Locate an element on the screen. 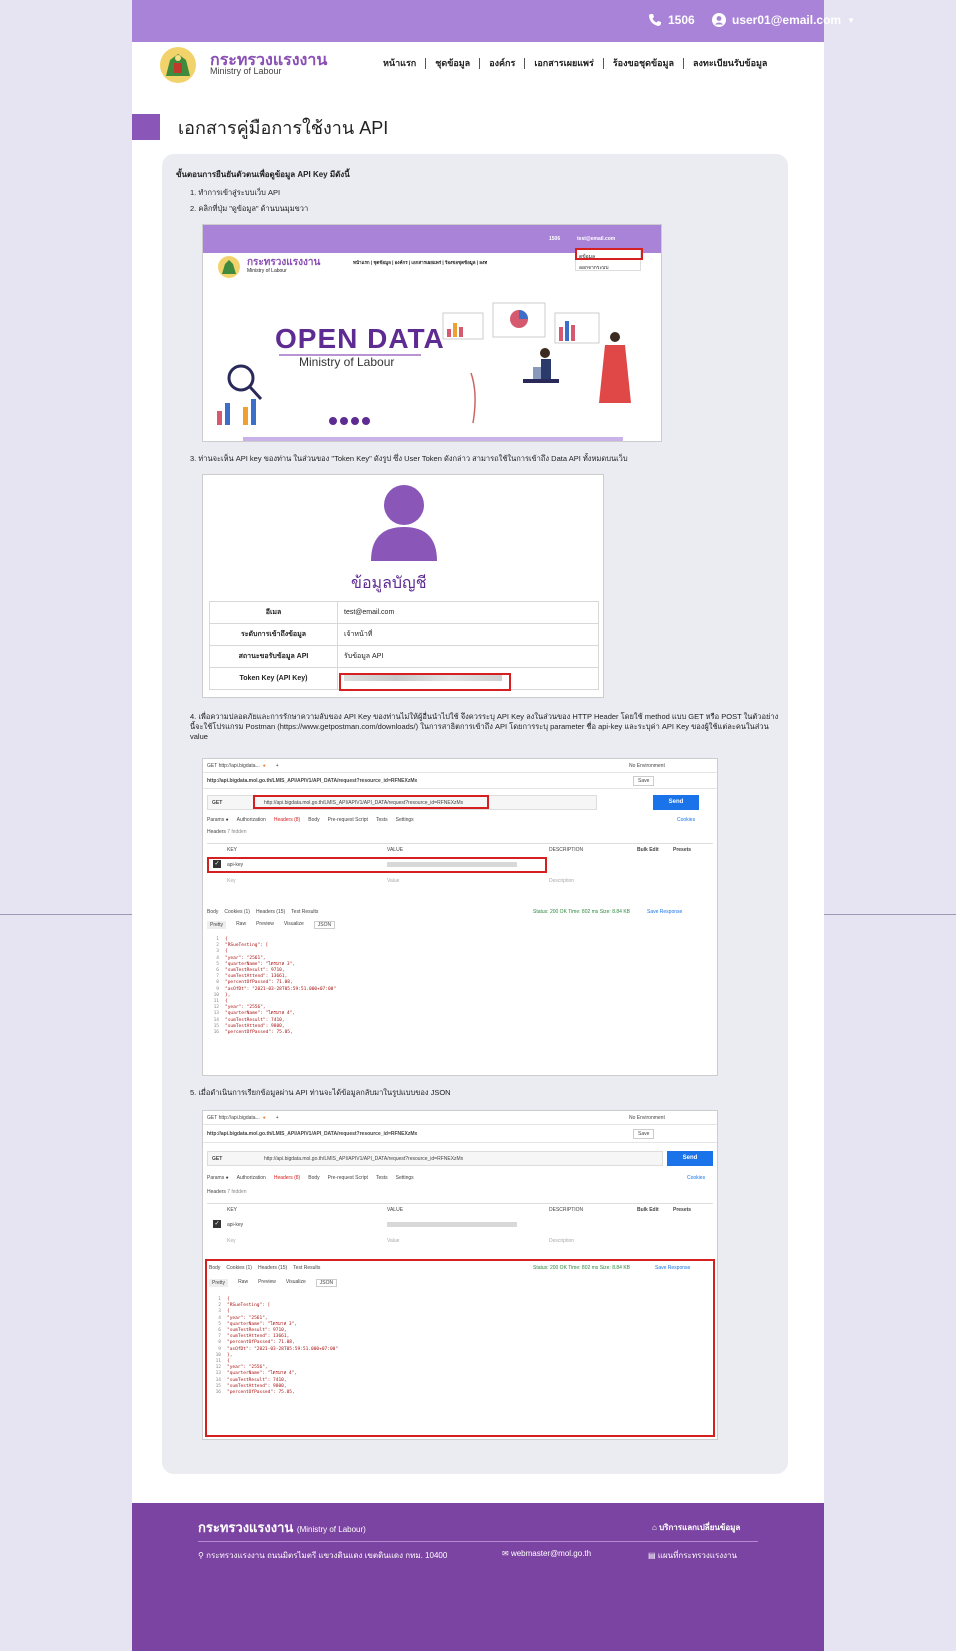 This screenshot has height=1651, width=956. checkbox-icon: ✓ is located at coordinates (217, 1224).